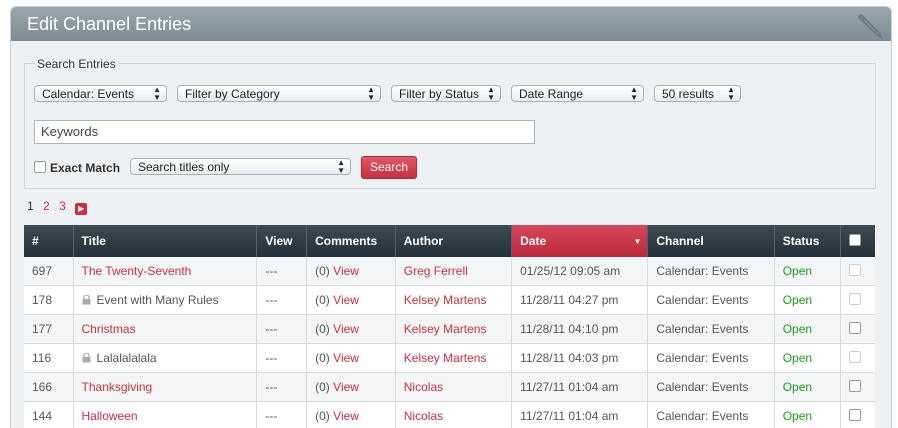  What do you see at coordinates (48, 241) in the screenshot?
I see `column-header-id: #` at bounding box center [48, 241].